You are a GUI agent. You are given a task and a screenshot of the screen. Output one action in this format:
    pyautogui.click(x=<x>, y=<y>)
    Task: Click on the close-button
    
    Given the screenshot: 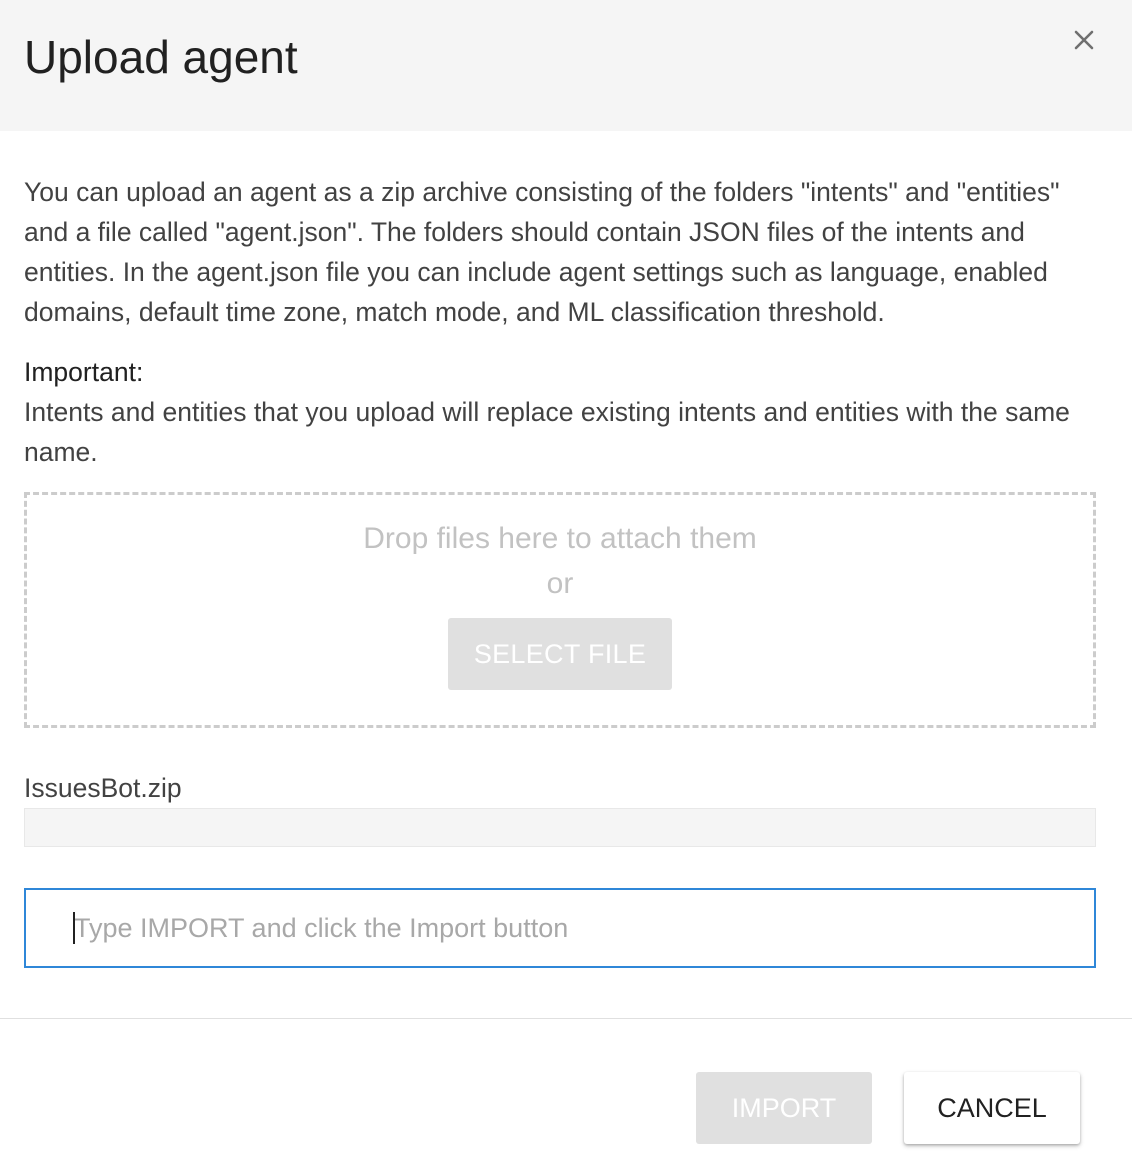 What is the action you would take?
    pyautogui.click(x=1084, y=40)
    